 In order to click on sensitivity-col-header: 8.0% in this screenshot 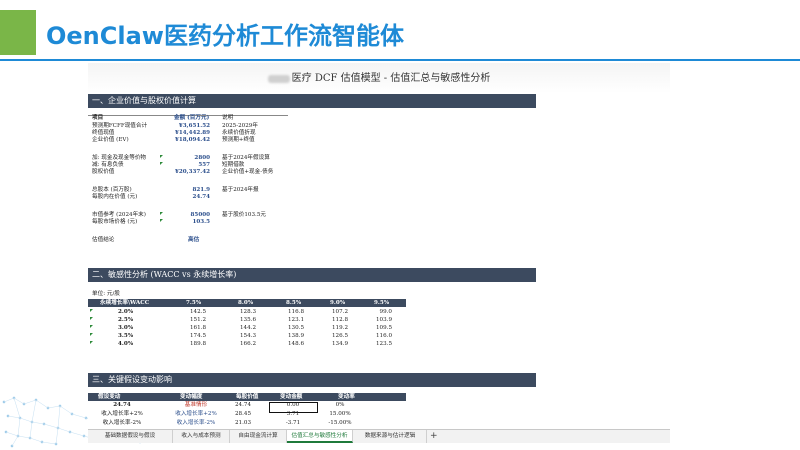, I will do `click(246, 303)`.